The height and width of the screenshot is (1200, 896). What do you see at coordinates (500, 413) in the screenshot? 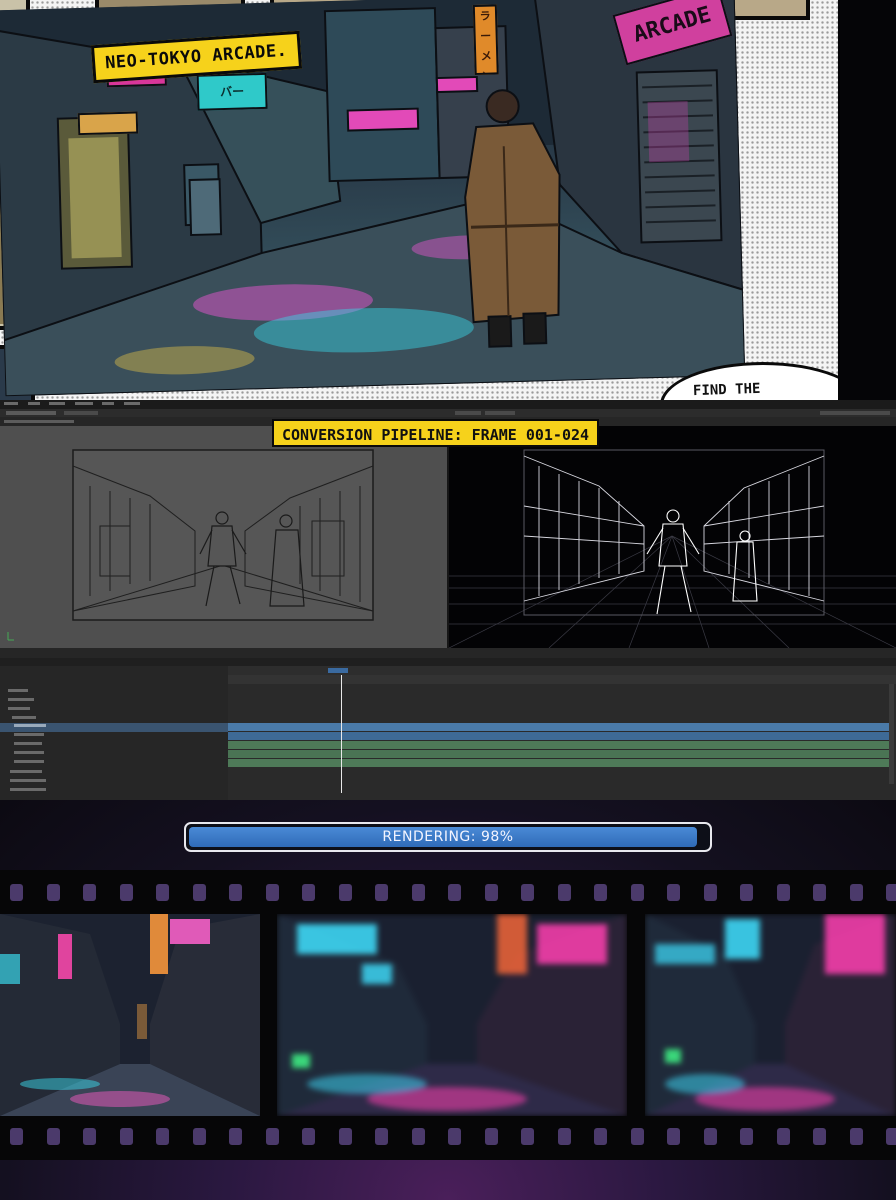
I see `tab-preview` at bounding box center [500, 413].